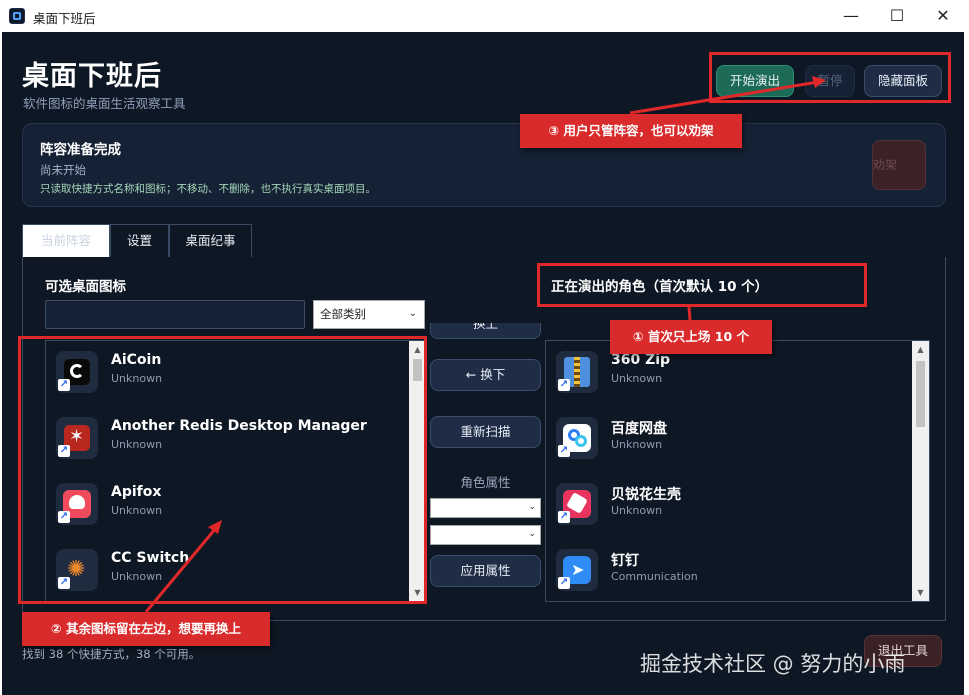 The width and height of the screenshot is (969, 695). Describe the element at coordinates (577, 372) in the screenshot. I see `zip-icon: ↗` at that location.